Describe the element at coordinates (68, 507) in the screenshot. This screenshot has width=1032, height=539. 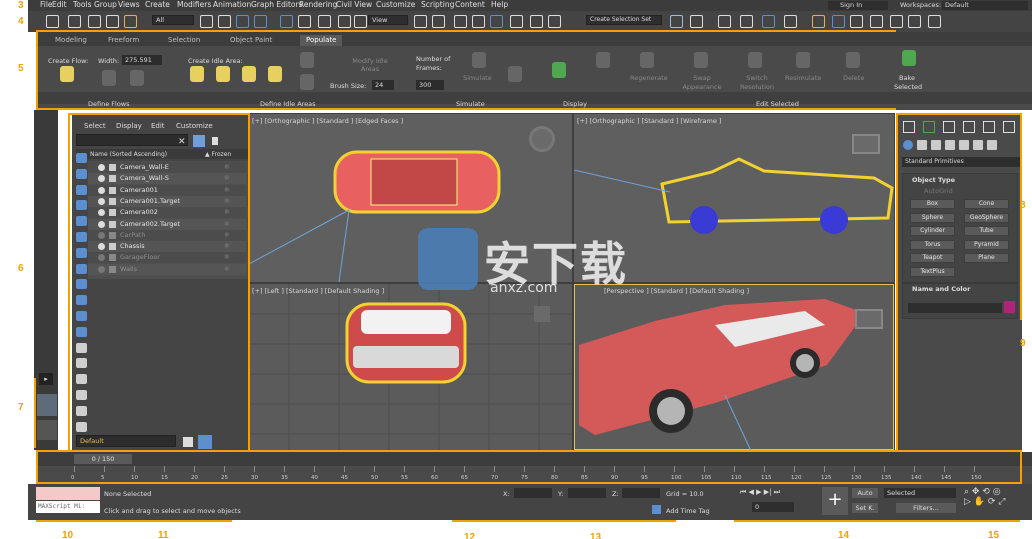
I see `maxscript-mini-listener: MAXScript Mi:` at that location.